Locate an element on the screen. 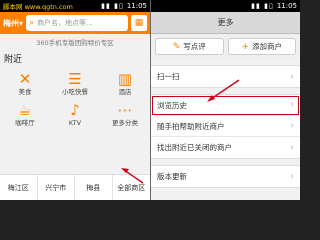 Image resolution: width=320 pixels, height=240 pixels. menu-group-2: 浏览历史 › 随手拍帮助附近商户 › 找出附近已关闭的商户 › is located at coordinates (225, 126).